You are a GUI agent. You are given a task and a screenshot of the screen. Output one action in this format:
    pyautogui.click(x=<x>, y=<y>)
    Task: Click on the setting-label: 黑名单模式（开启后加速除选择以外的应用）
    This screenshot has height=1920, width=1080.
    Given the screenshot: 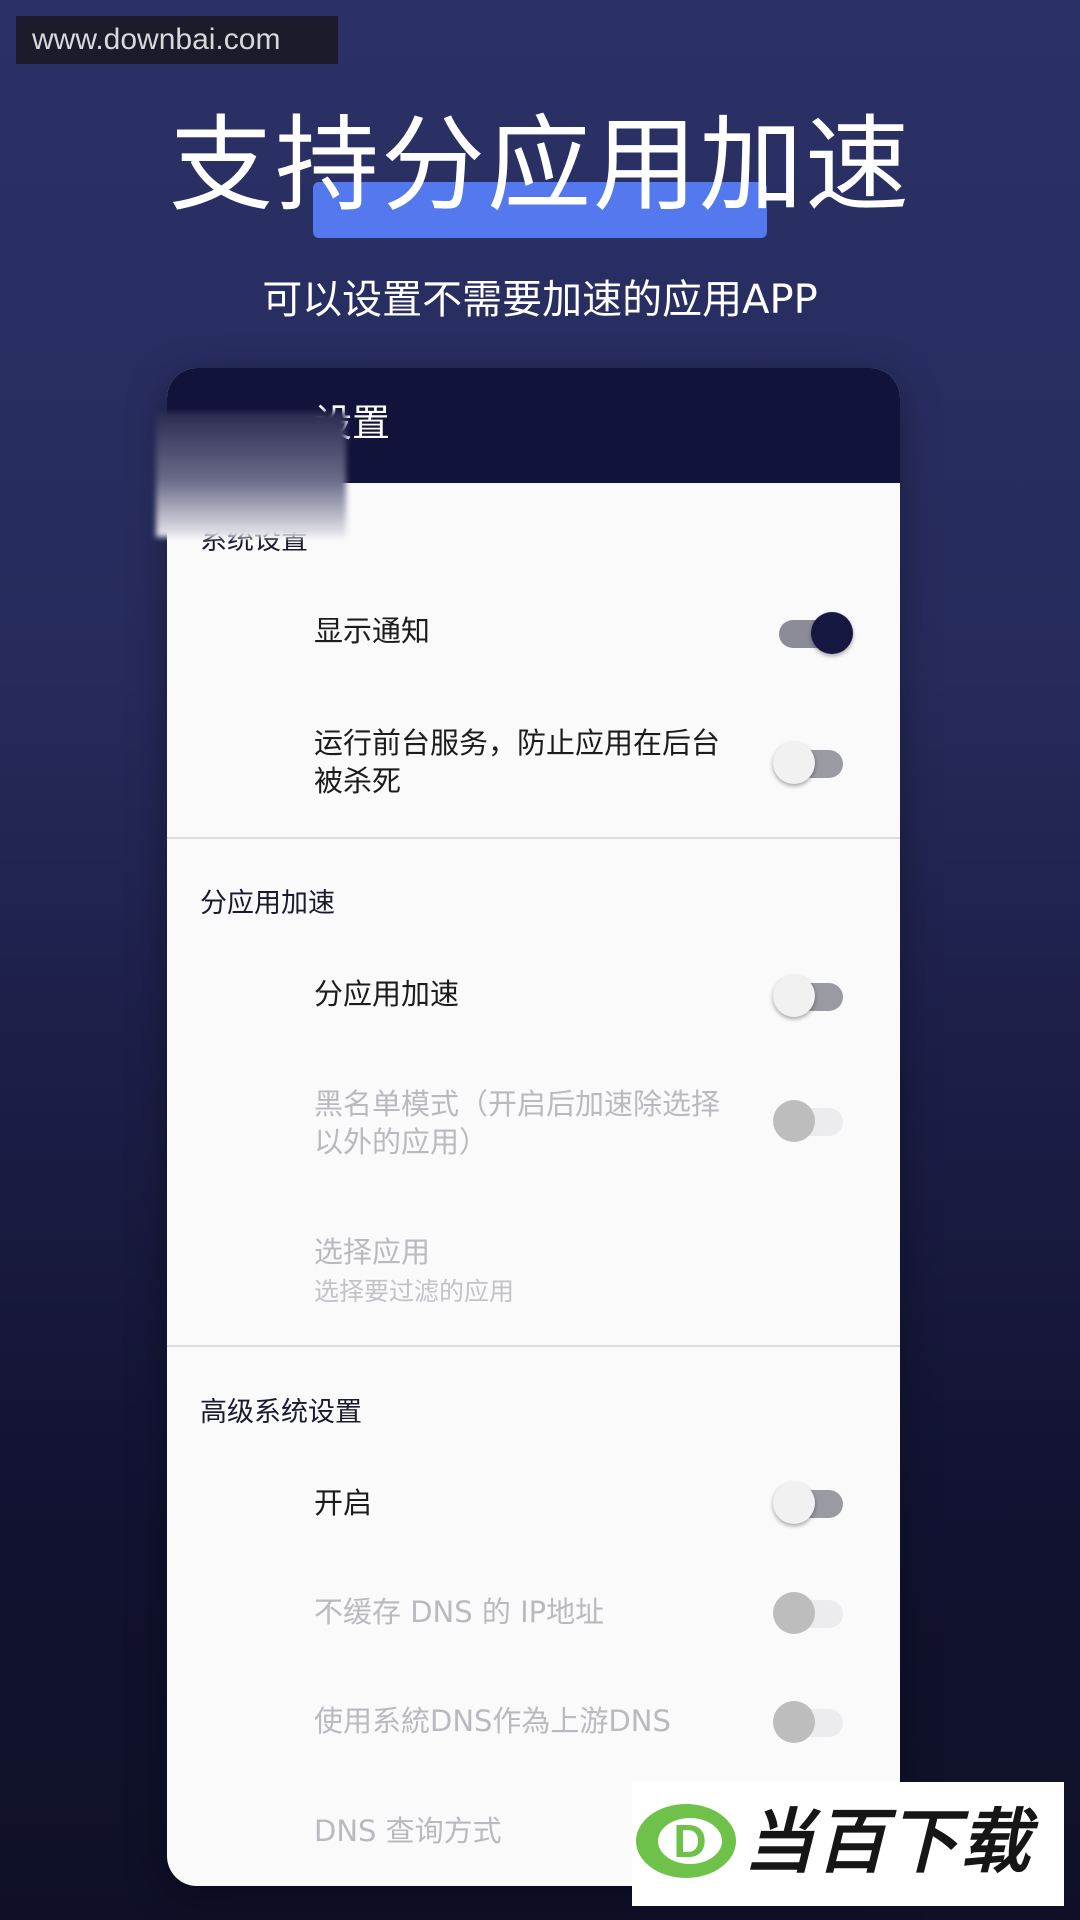 What is the action you would take?
    pyautogui.click(x=517, y=1123)
    